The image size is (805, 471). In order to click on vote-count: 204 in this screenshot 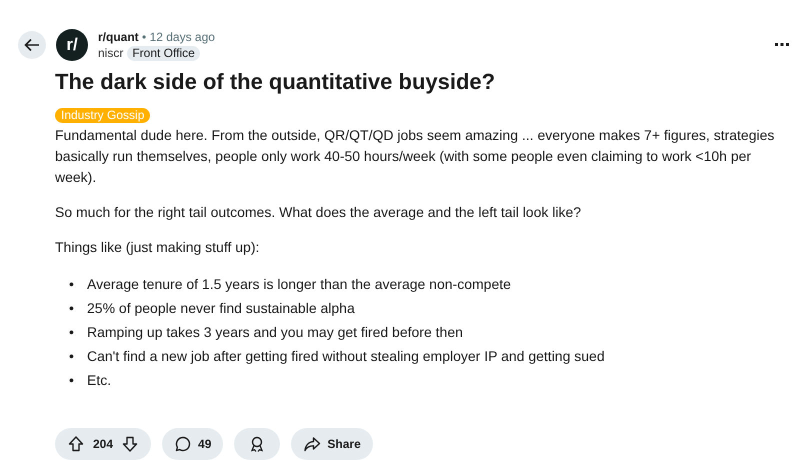, I will do `click(103, 444)`.